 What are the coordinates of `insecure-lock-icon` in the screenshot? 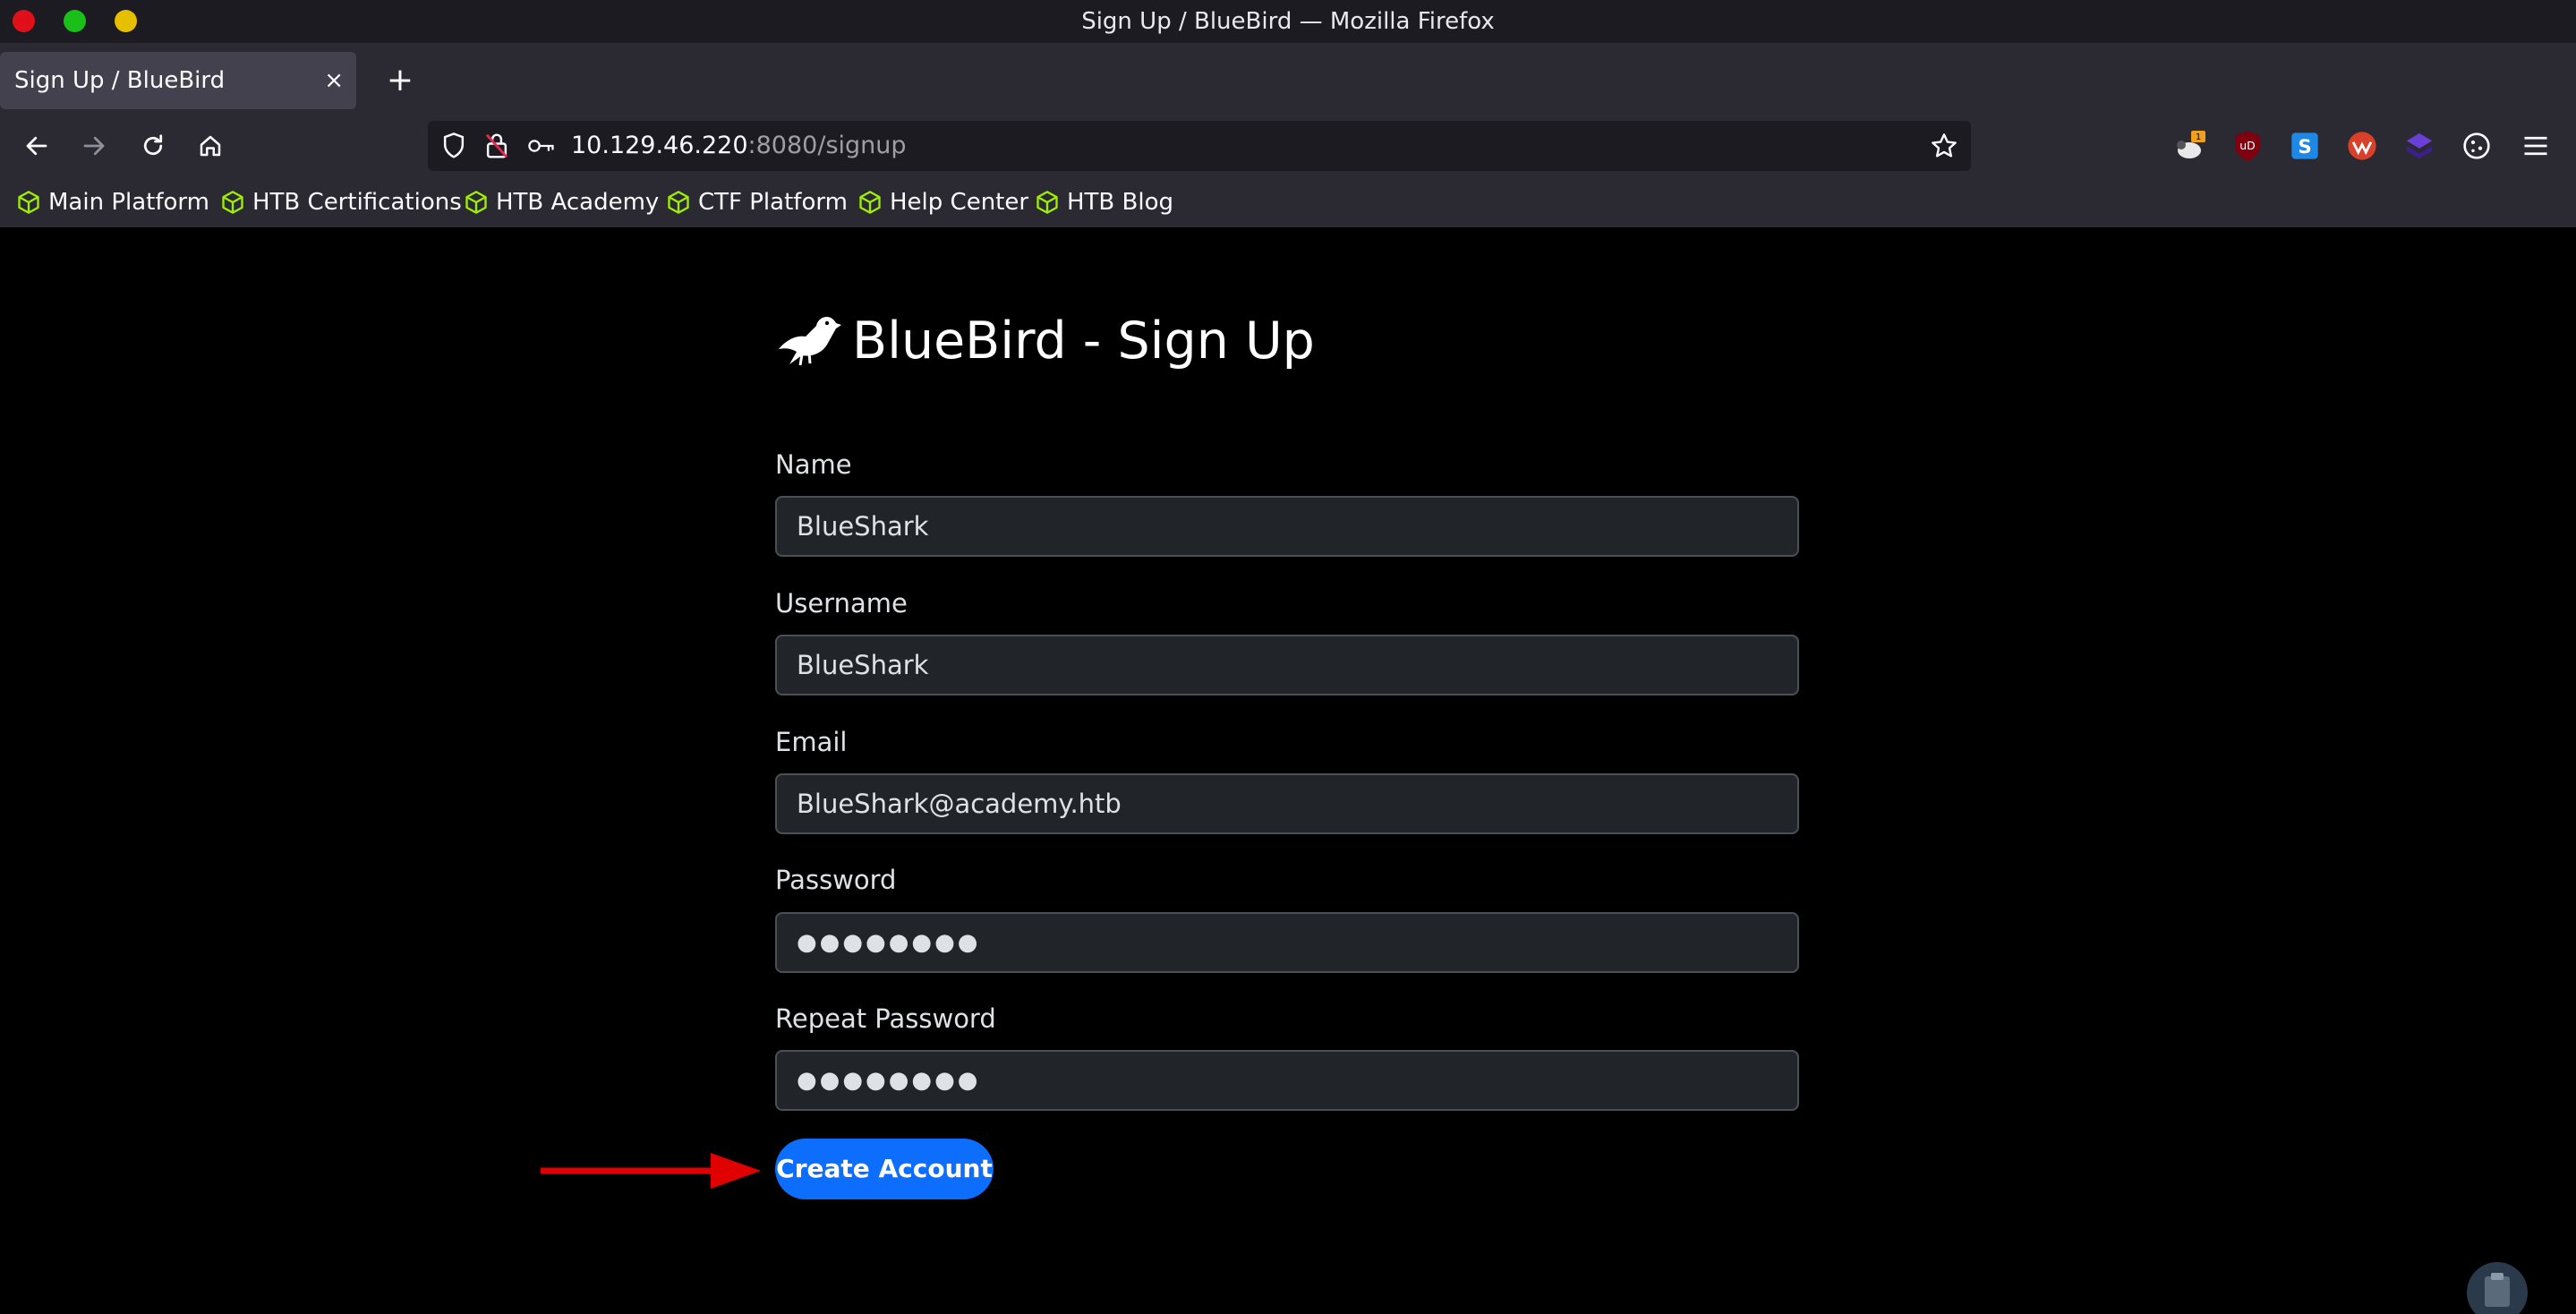 It's located at (496, 148).